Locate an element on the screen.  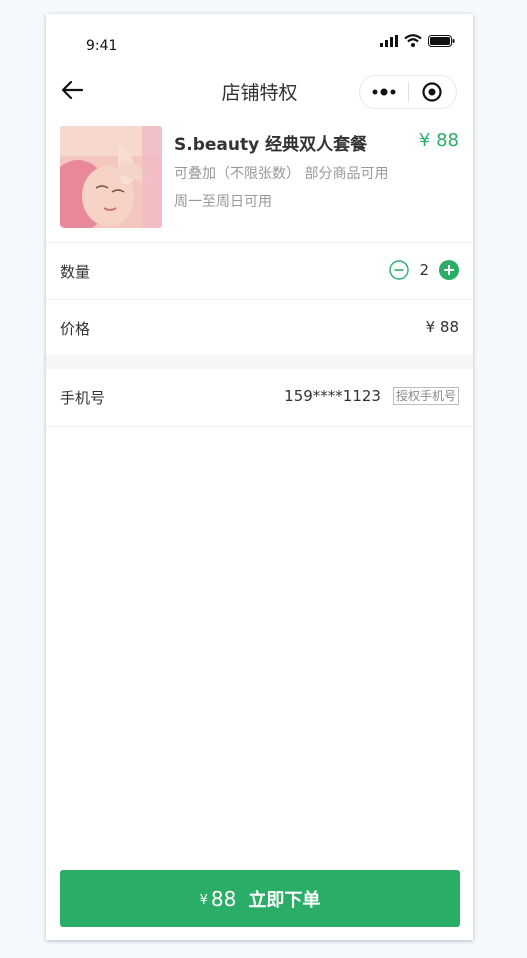
phone-value-group: 159****1123 授权手机号 is located at coordinates (371, 396).